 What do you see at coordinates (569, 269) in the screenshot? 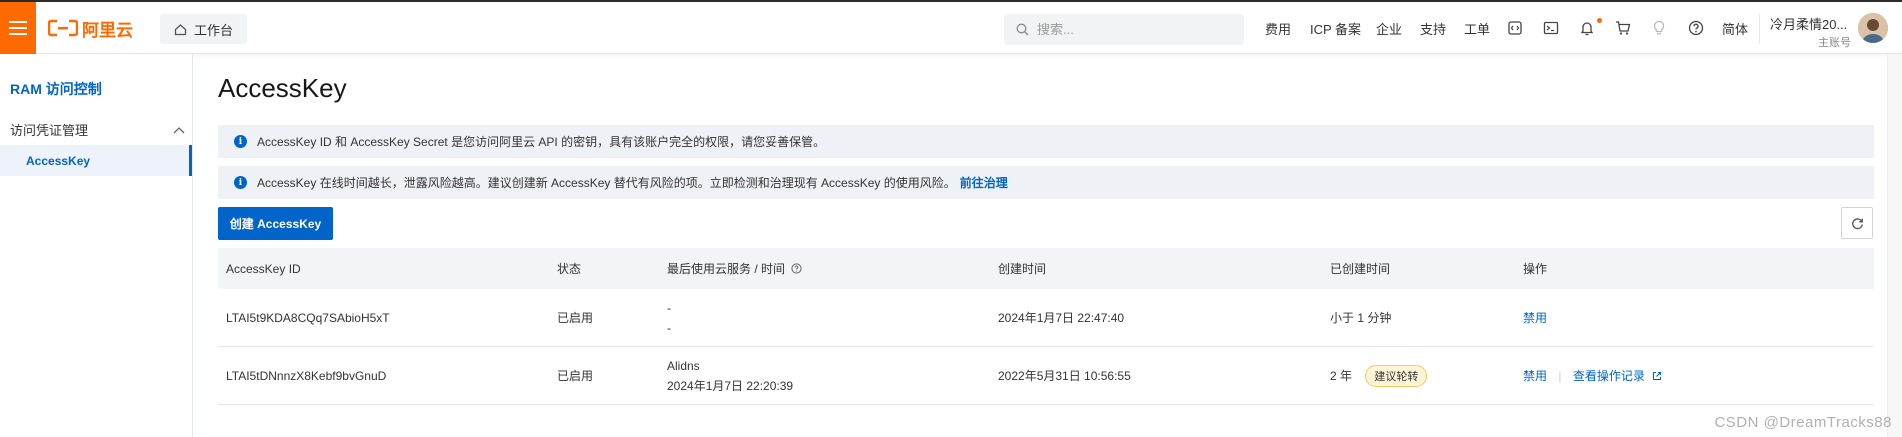
I see `col-header-status: 状态` at bounding box center [569, 269].